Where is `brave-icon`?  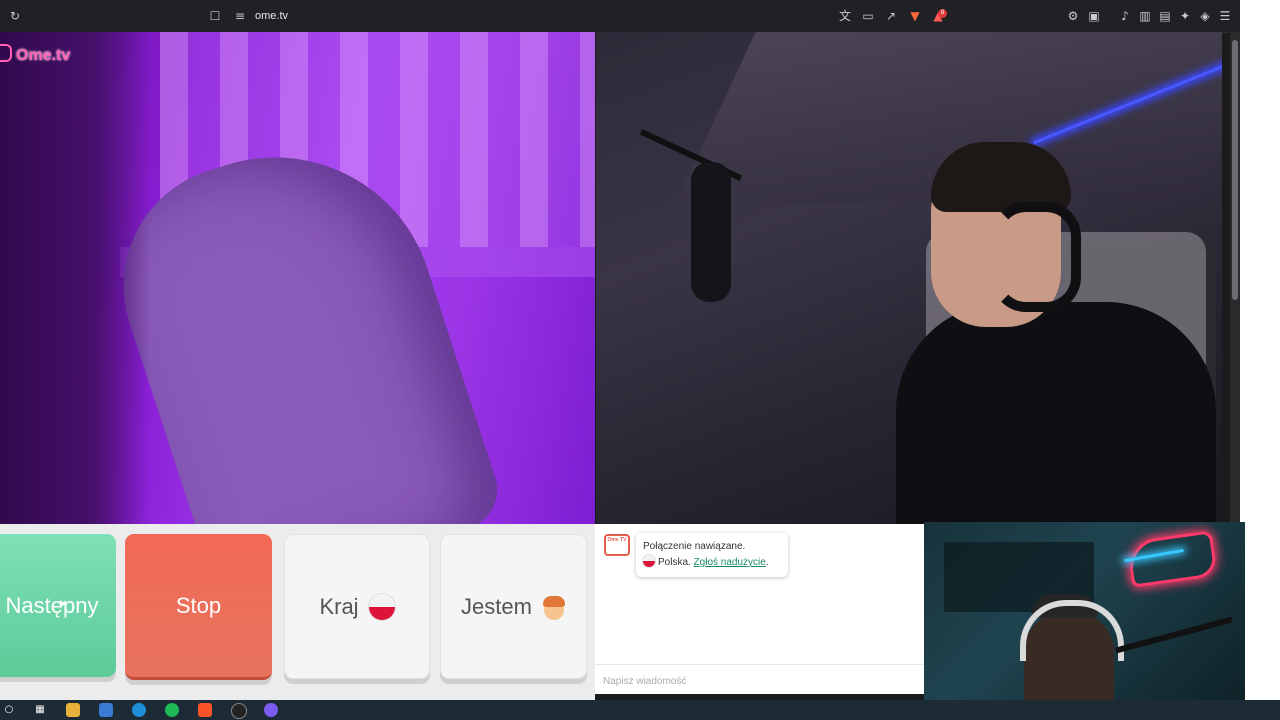 brave-icon is located at coordinates (205, 710).